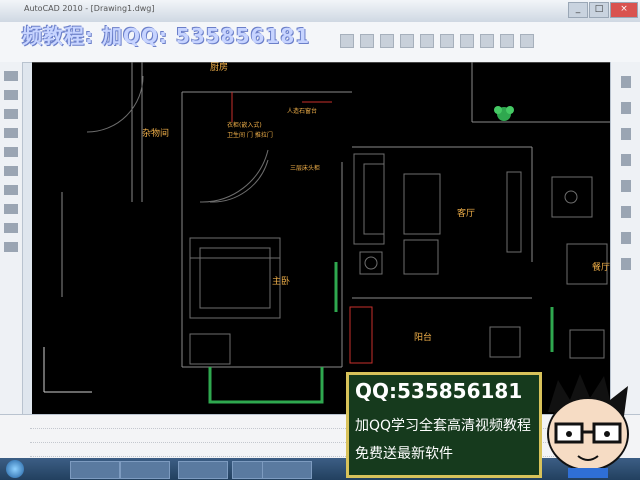 The width and height of the screenshot is (640, 480). Describe the element at coordinates (578, 10) in the screenshot. I see `minimize-button: _` at that location.